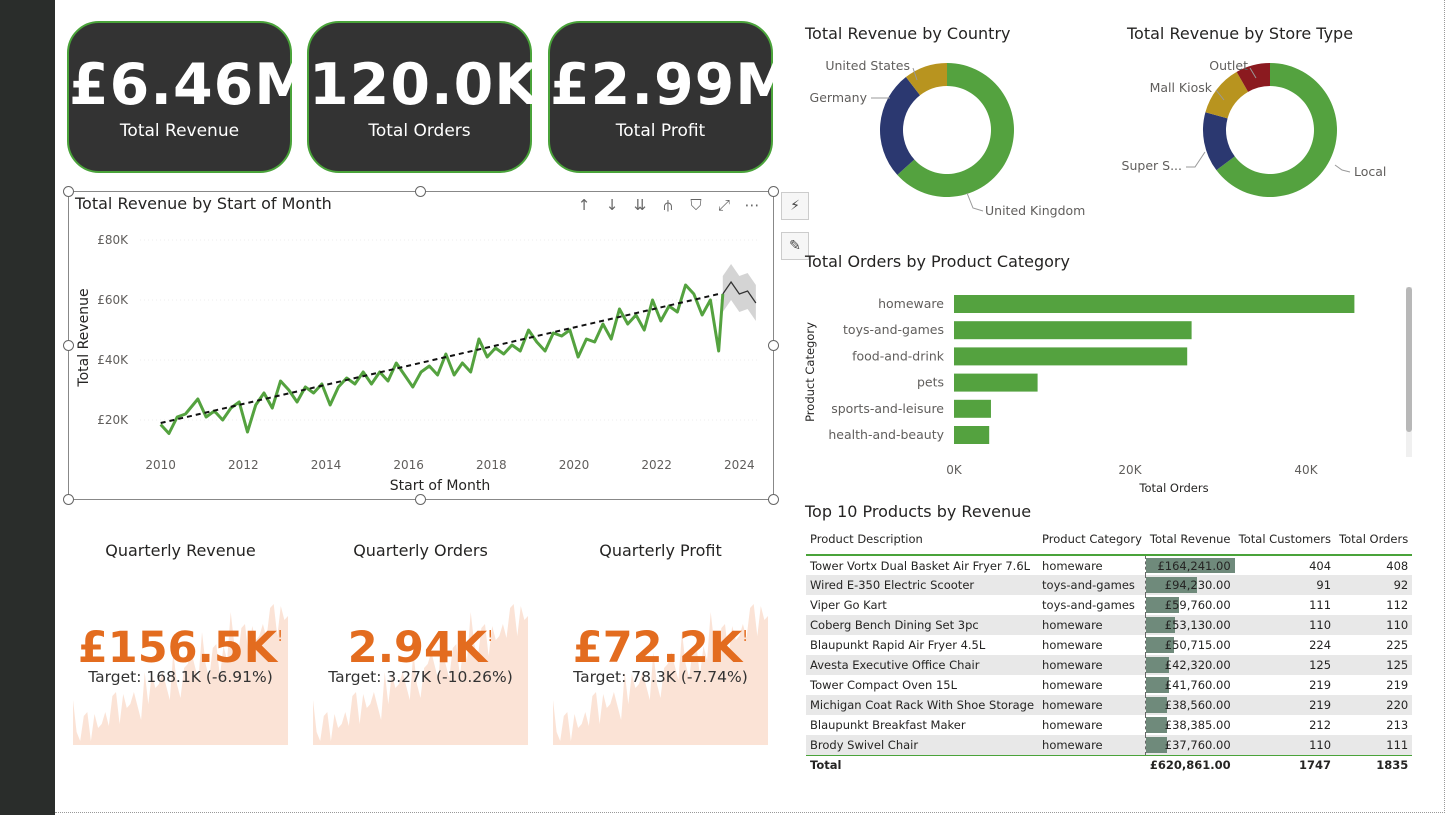 The height and width of the screenshot is (815, 1445). I want to click on table-cell: £41,760.00, so click(1190, 685).